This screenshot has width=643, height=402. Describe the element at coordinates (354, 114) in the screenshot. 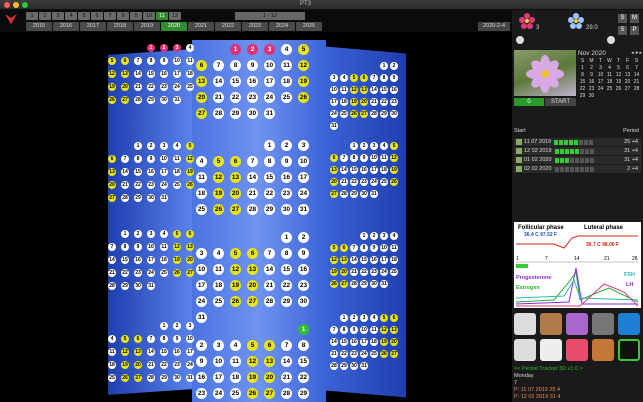

I see `calendar-day: 26` at that location.